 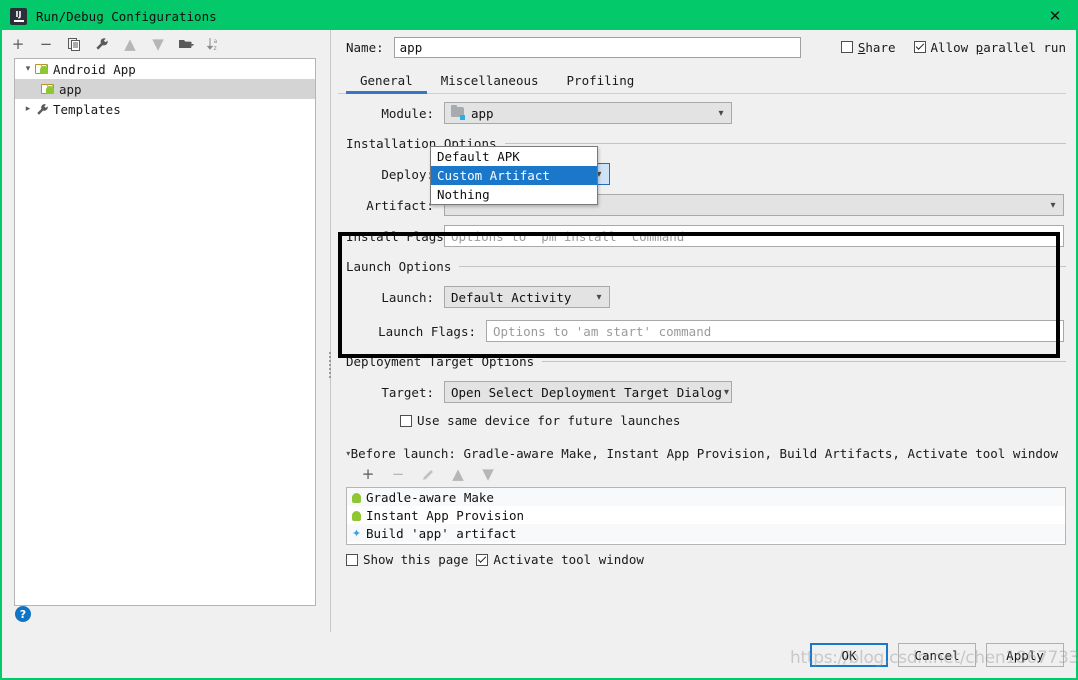 What do you see at coordinates (601, 83) in the screenshot?
I see `tab-profiling: Profiling` at bounding box center [601, 83].